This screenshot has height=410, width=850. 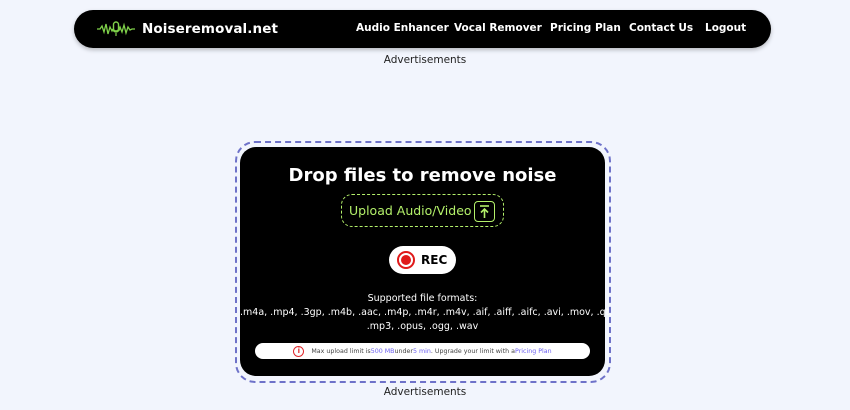 What do you see at coordinates (484, 211) in the screenshot?
I see `upload-arrow-icon` at bounding box center [484, 211].